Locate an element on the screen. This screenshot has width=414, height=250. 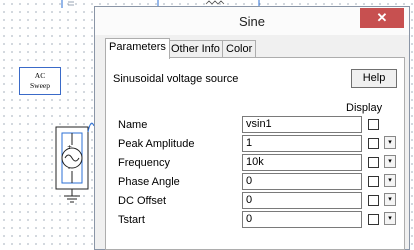
display-checkbox-frequency is located at coordinates (373, 162).